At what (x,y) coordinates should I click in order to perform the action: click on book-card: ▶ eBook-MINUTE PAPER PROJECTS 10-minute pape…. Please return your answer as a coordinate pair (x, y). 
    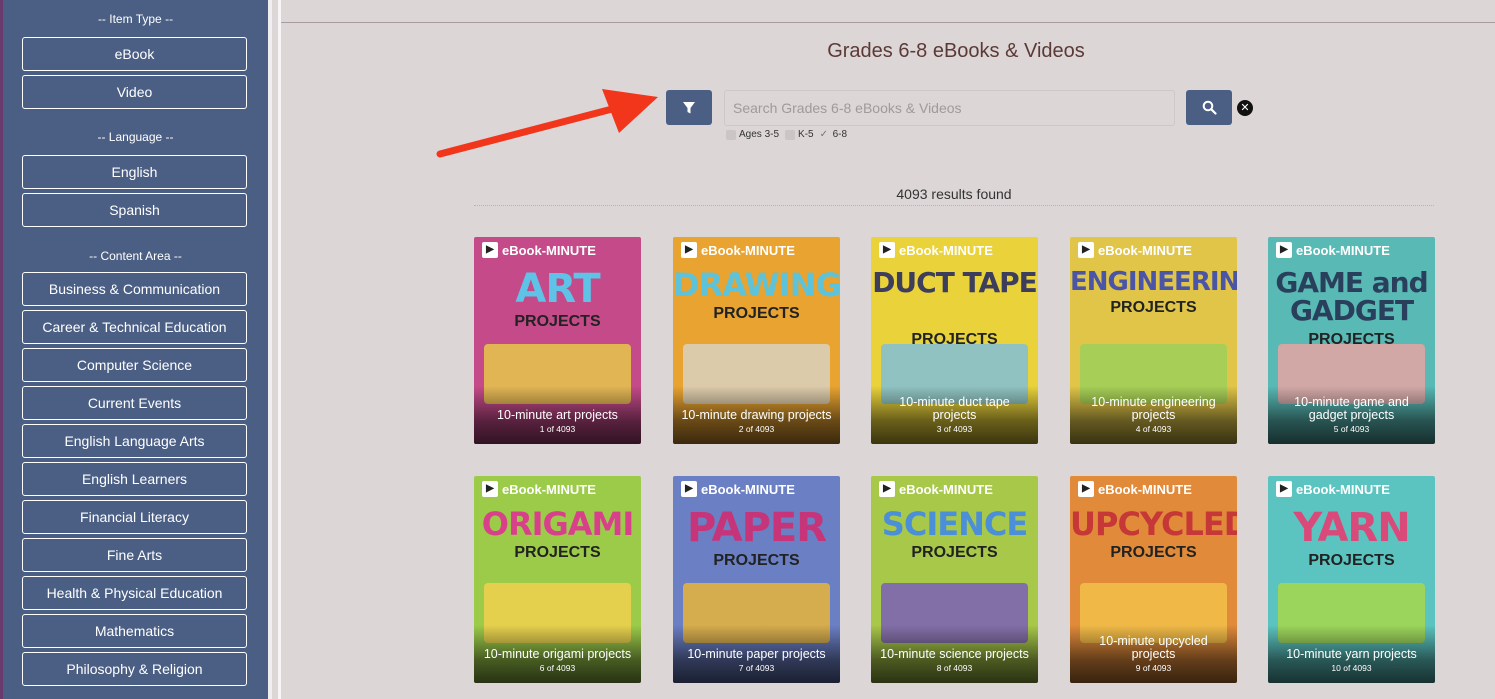
    Looking at the image, I should click on (756, 579).